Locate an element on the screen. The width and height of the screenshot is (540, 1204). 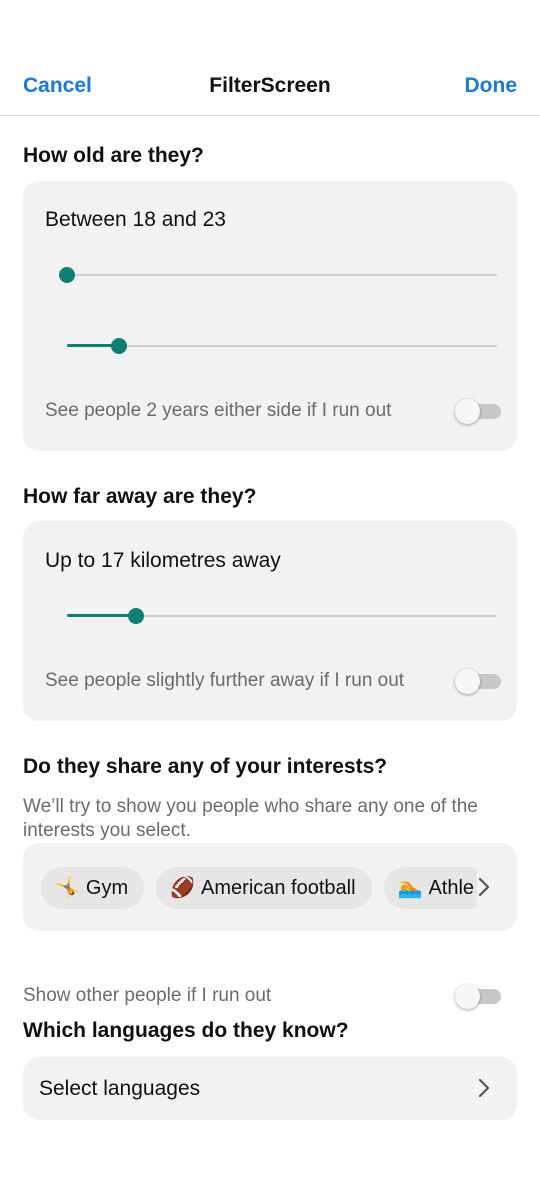
chip-label: Gym is located at coordinates (107, 888).